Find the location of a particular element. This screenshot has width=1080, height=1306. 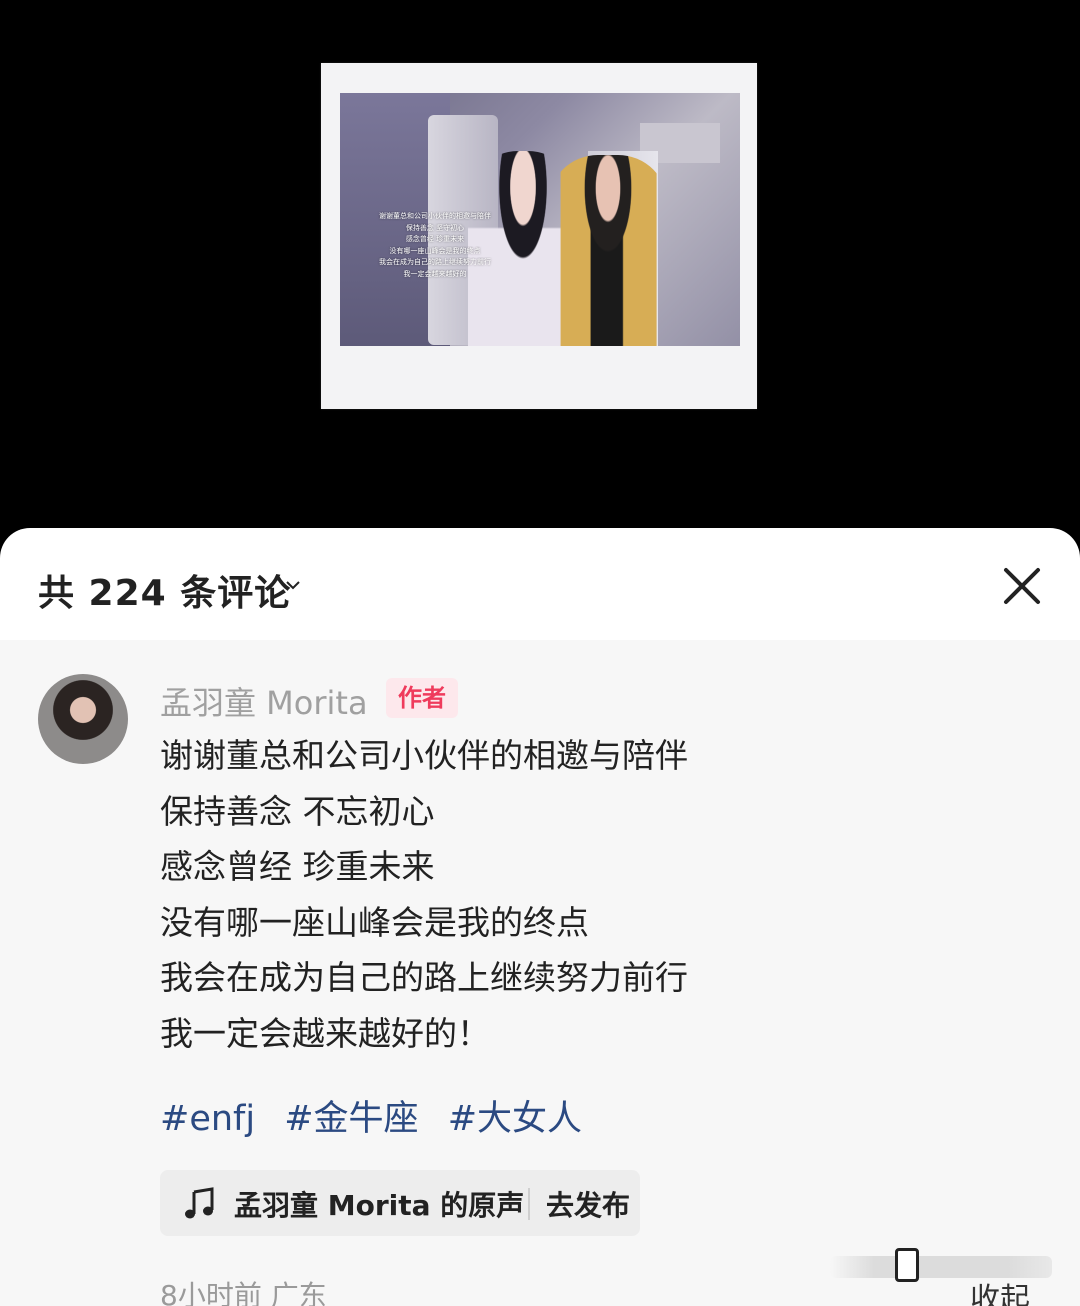

publish-button: 去发布 is located at coordinates (588, 1204).